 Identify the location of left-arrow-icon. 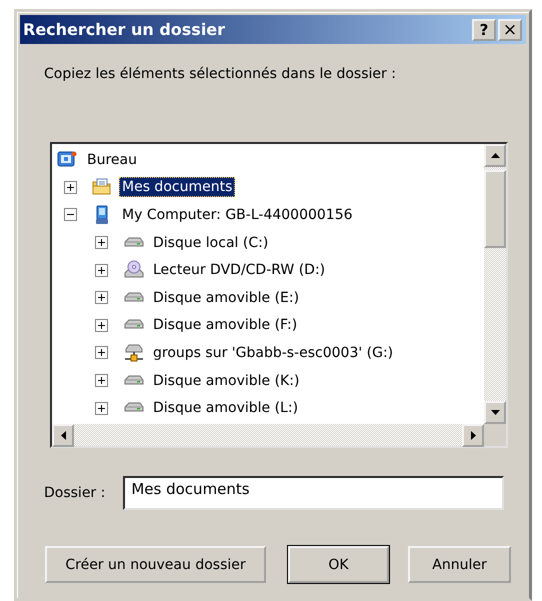
(63, 435).